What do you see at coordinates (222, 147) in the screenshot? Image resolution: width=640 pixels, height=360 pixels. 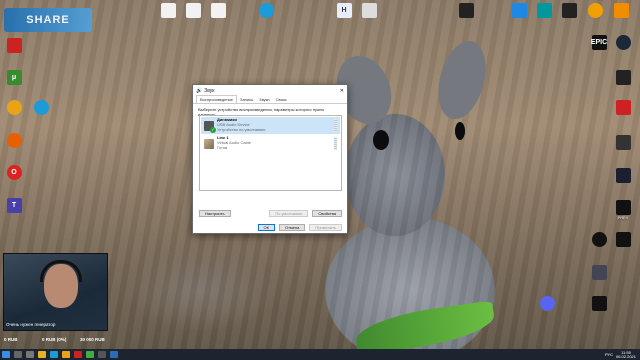 I see `device-status: Готов` at bounding box center [222, 147].